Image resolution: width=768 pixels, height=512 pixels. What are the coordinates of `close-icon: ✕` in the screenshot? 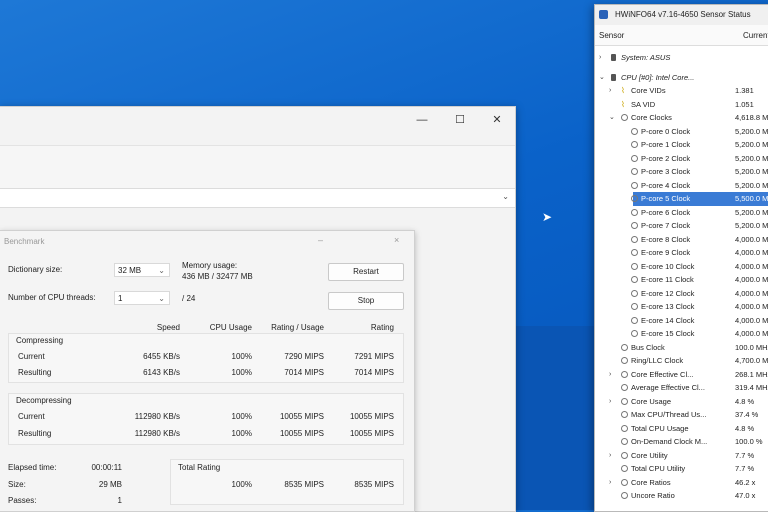 It's located at (497, 120).